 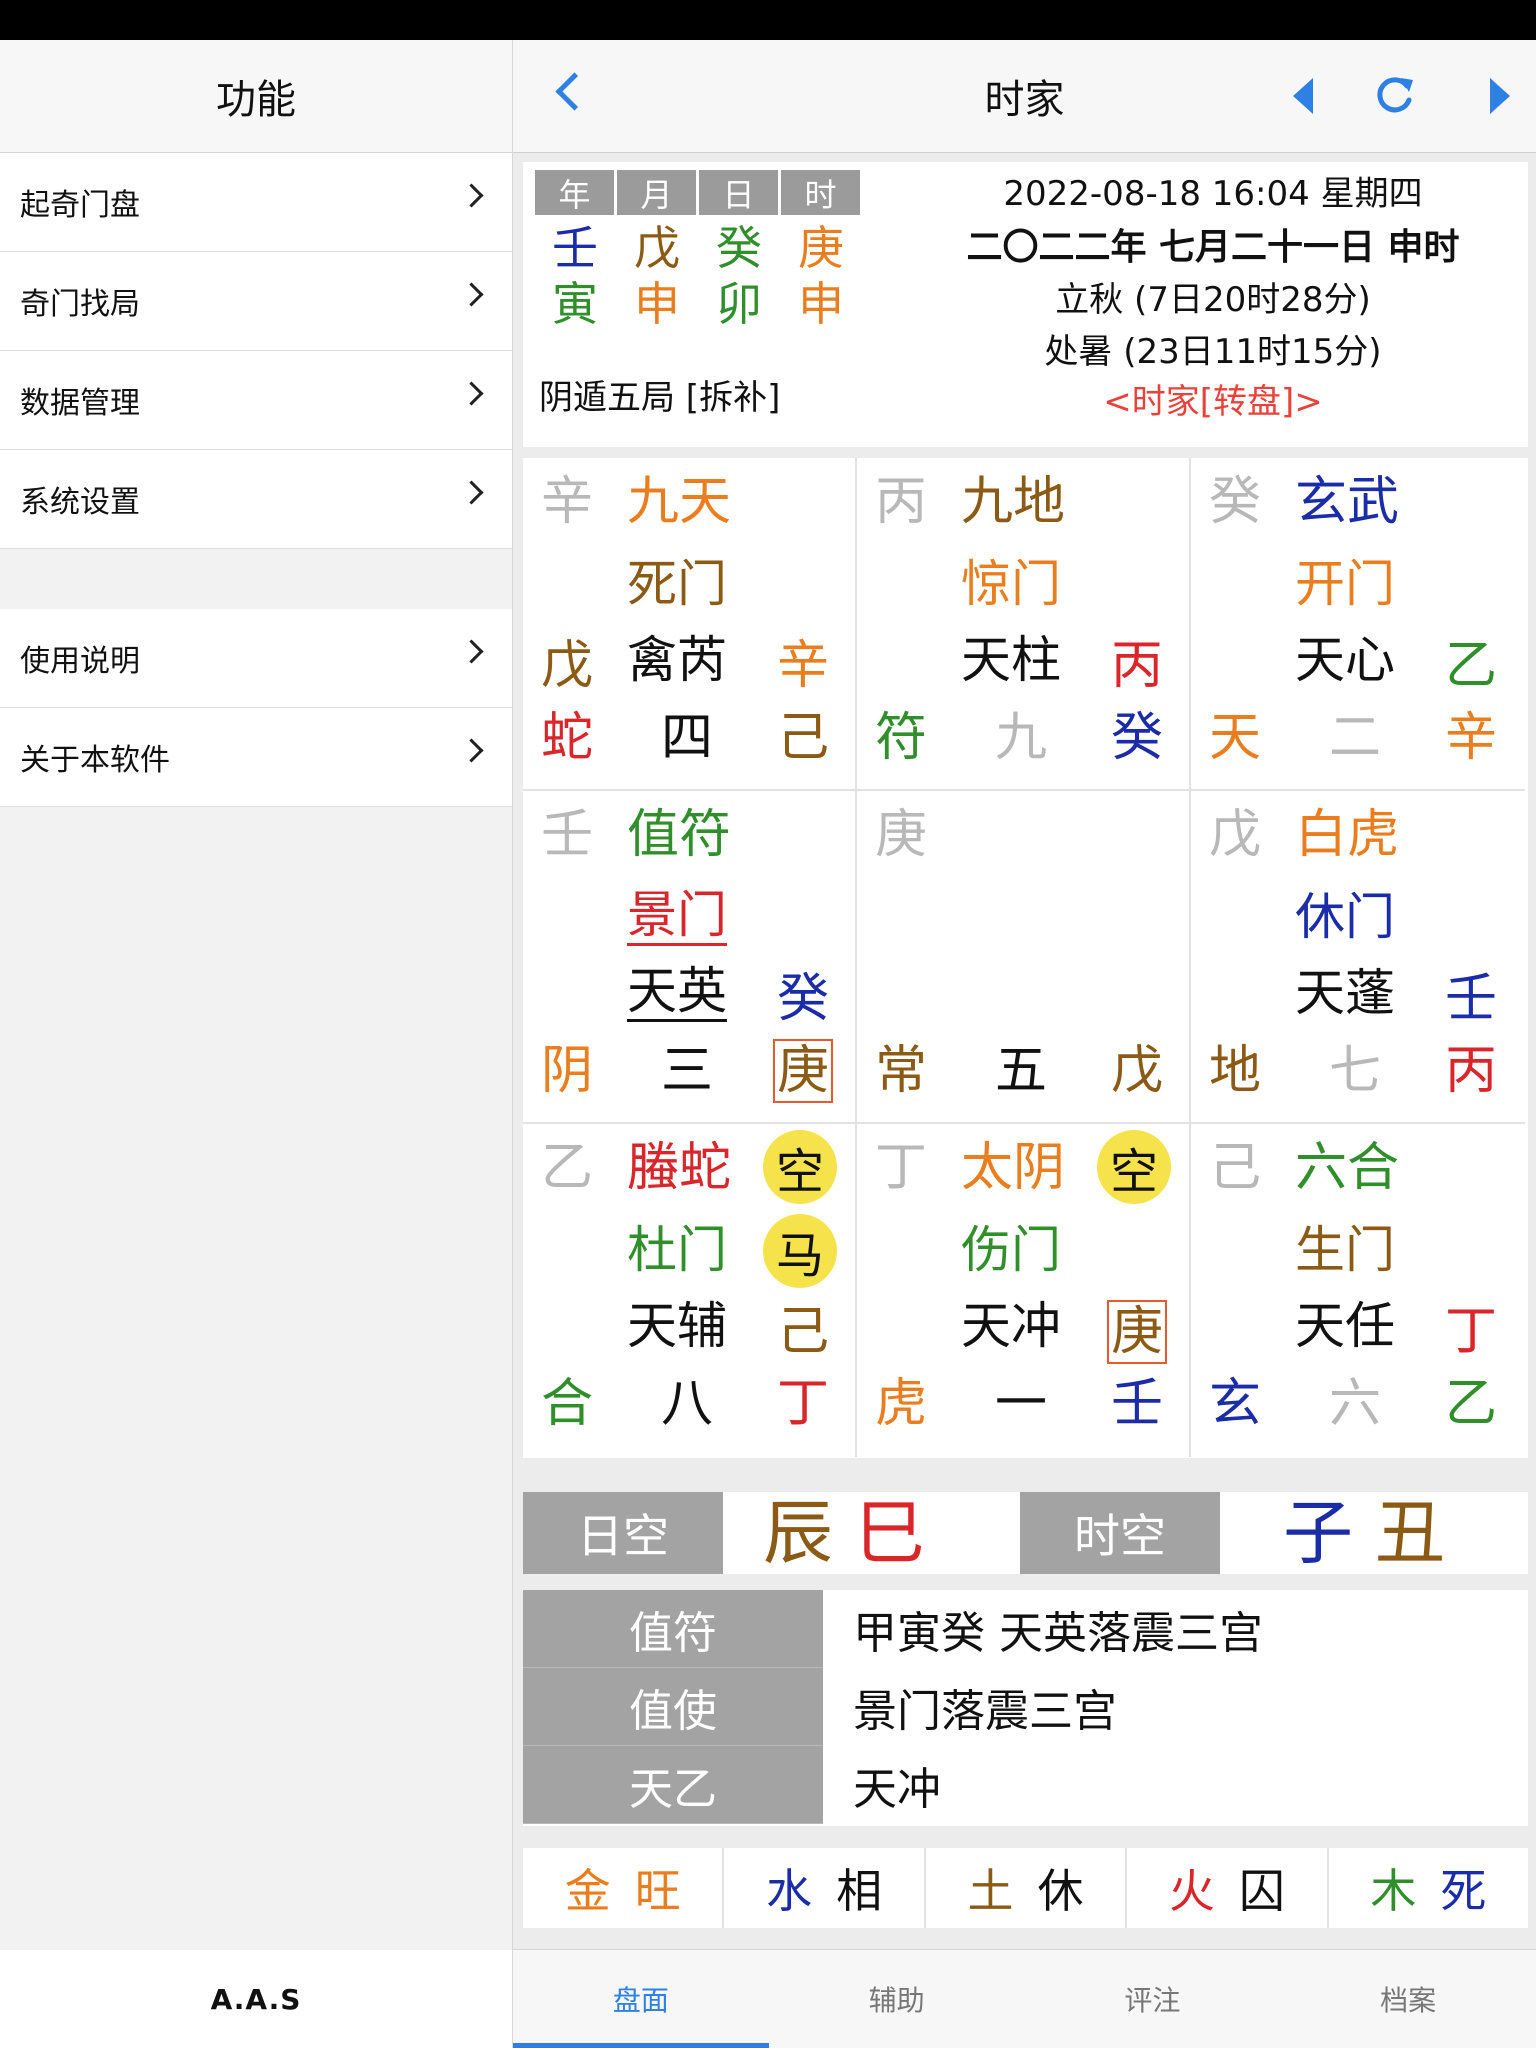 I want to click on door: 生门, so click(x=1345, y=1250).